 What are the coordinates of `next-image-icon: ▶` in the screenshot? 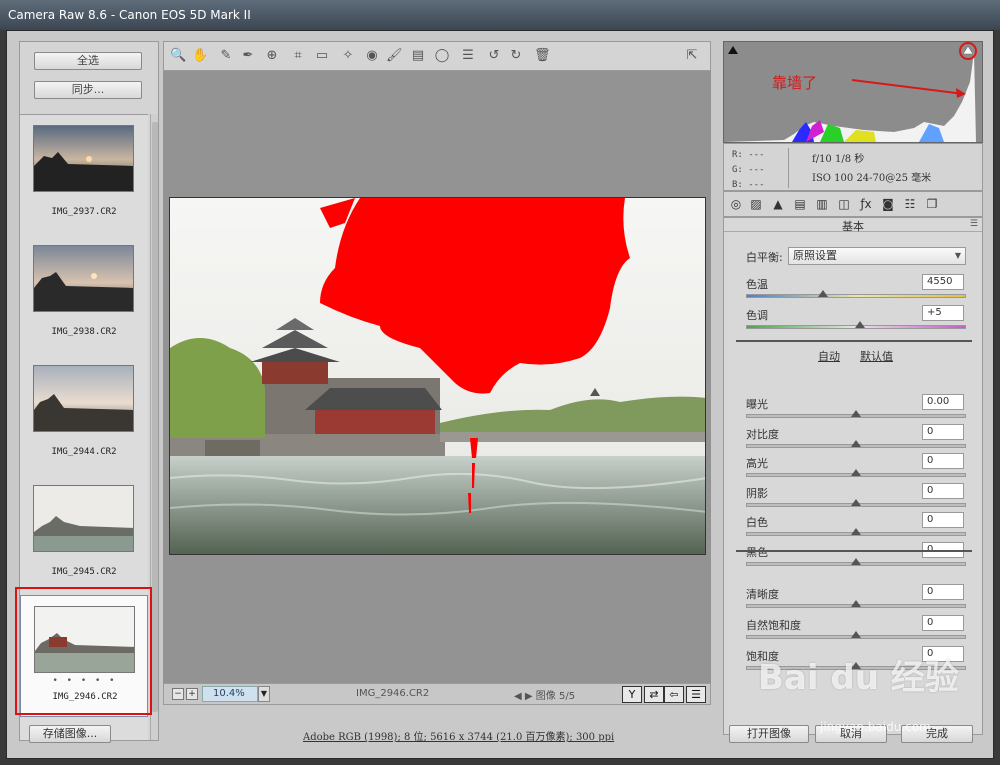 It's located at (529, 696).